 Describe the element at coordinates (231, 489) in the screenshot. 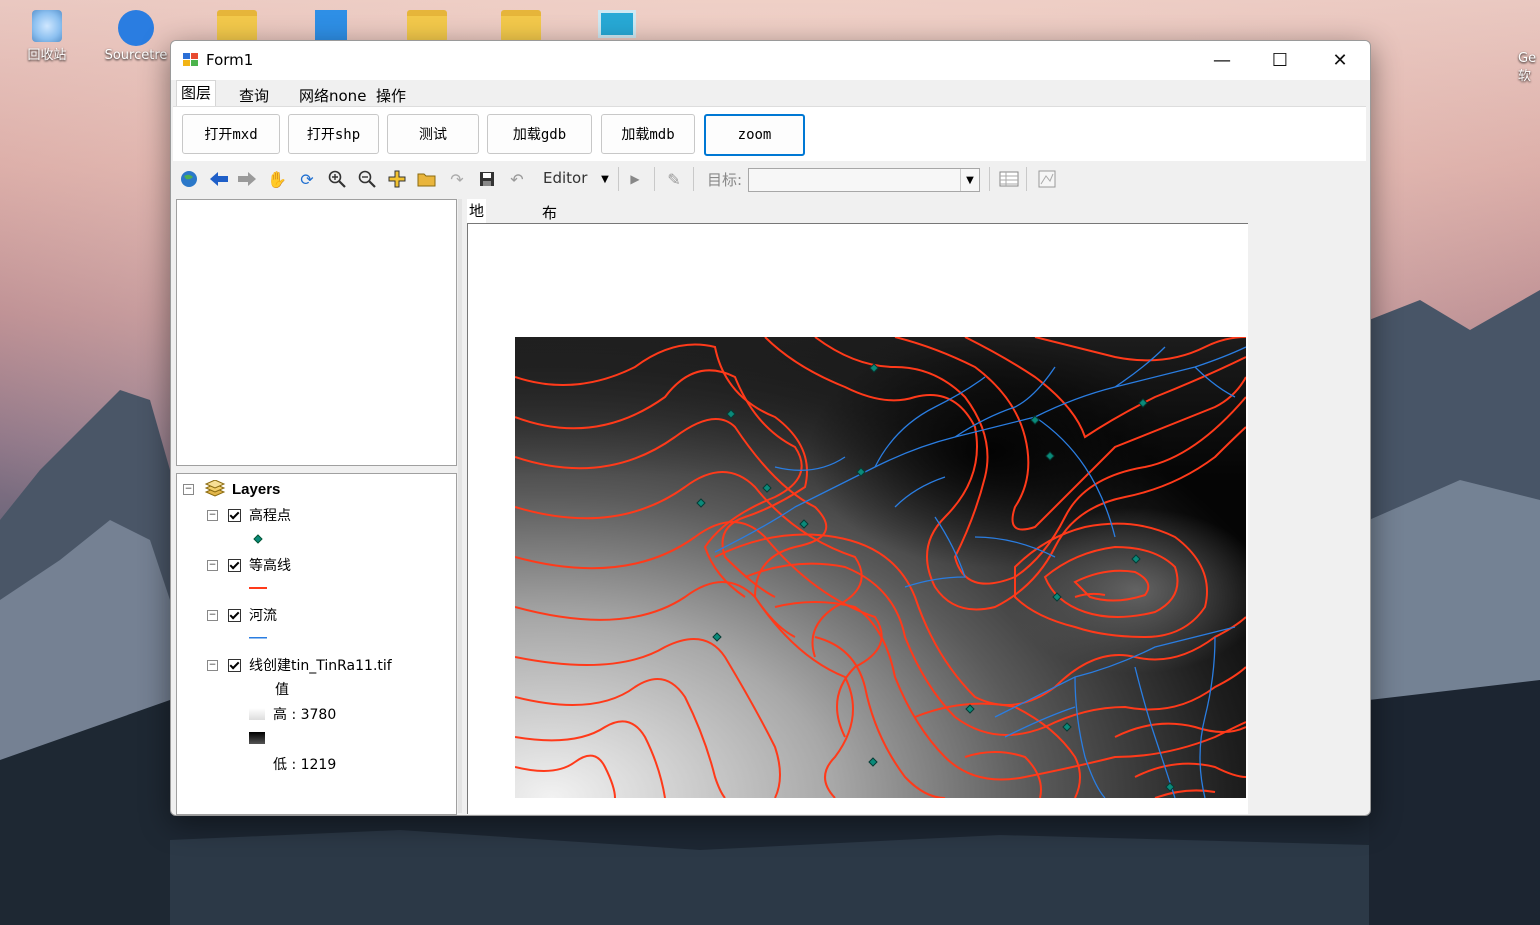

I see `toc-root-row: − Layers` at that location.